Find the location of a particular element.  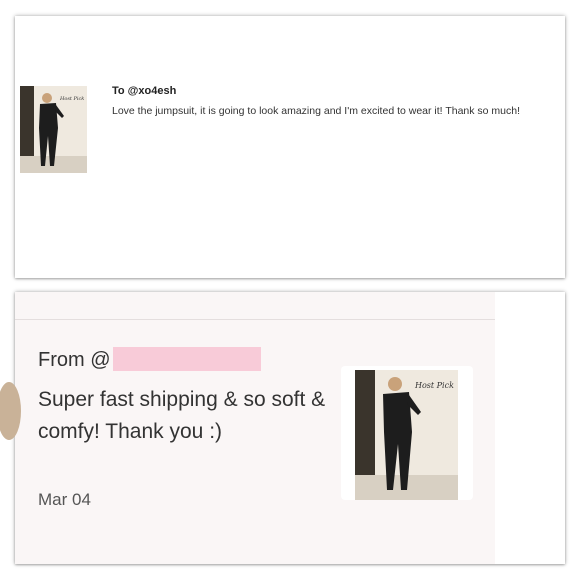

recipient-label: To @xo4esh is located at coordinates (144, 91).